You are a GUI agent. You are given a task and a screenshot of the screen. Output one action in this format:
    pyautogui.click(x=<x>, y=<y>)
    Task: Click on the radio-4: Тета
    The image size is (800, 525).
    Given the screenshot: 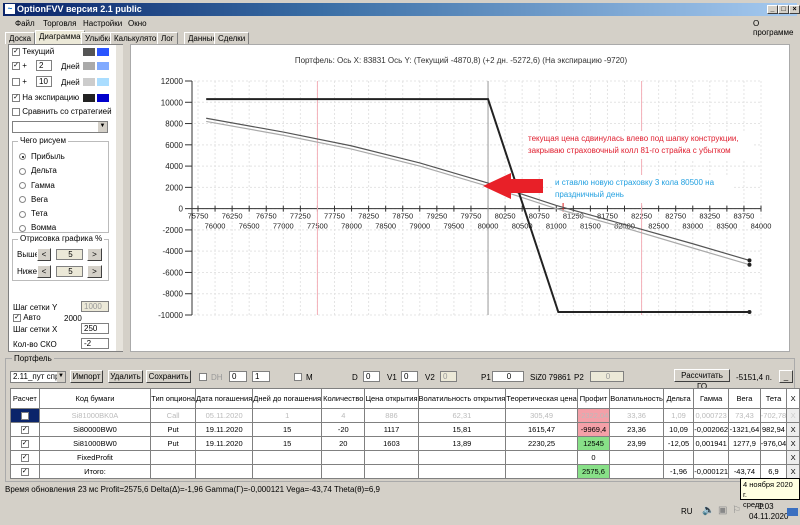 What is the action you would take?
    pyautogui.click(x=42, y=214)
    